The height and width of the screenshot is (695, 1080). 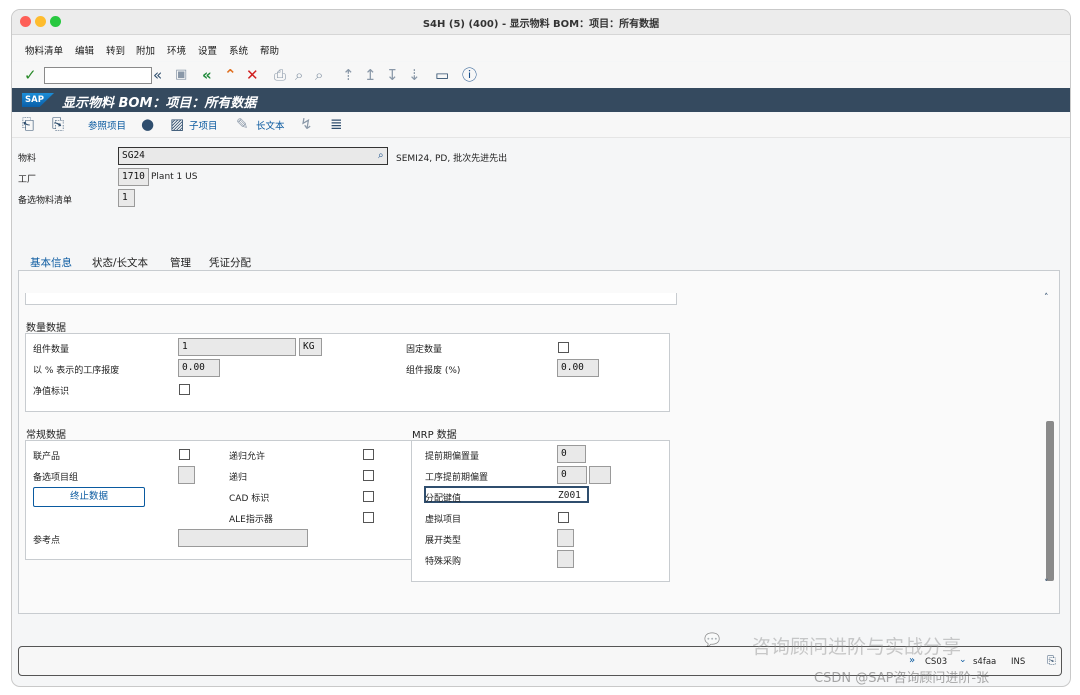 What do you see at coordinates (578, 368) in the screenshot?
I see `component-scrap-field: 0.00` at bounding box center [578, 368].